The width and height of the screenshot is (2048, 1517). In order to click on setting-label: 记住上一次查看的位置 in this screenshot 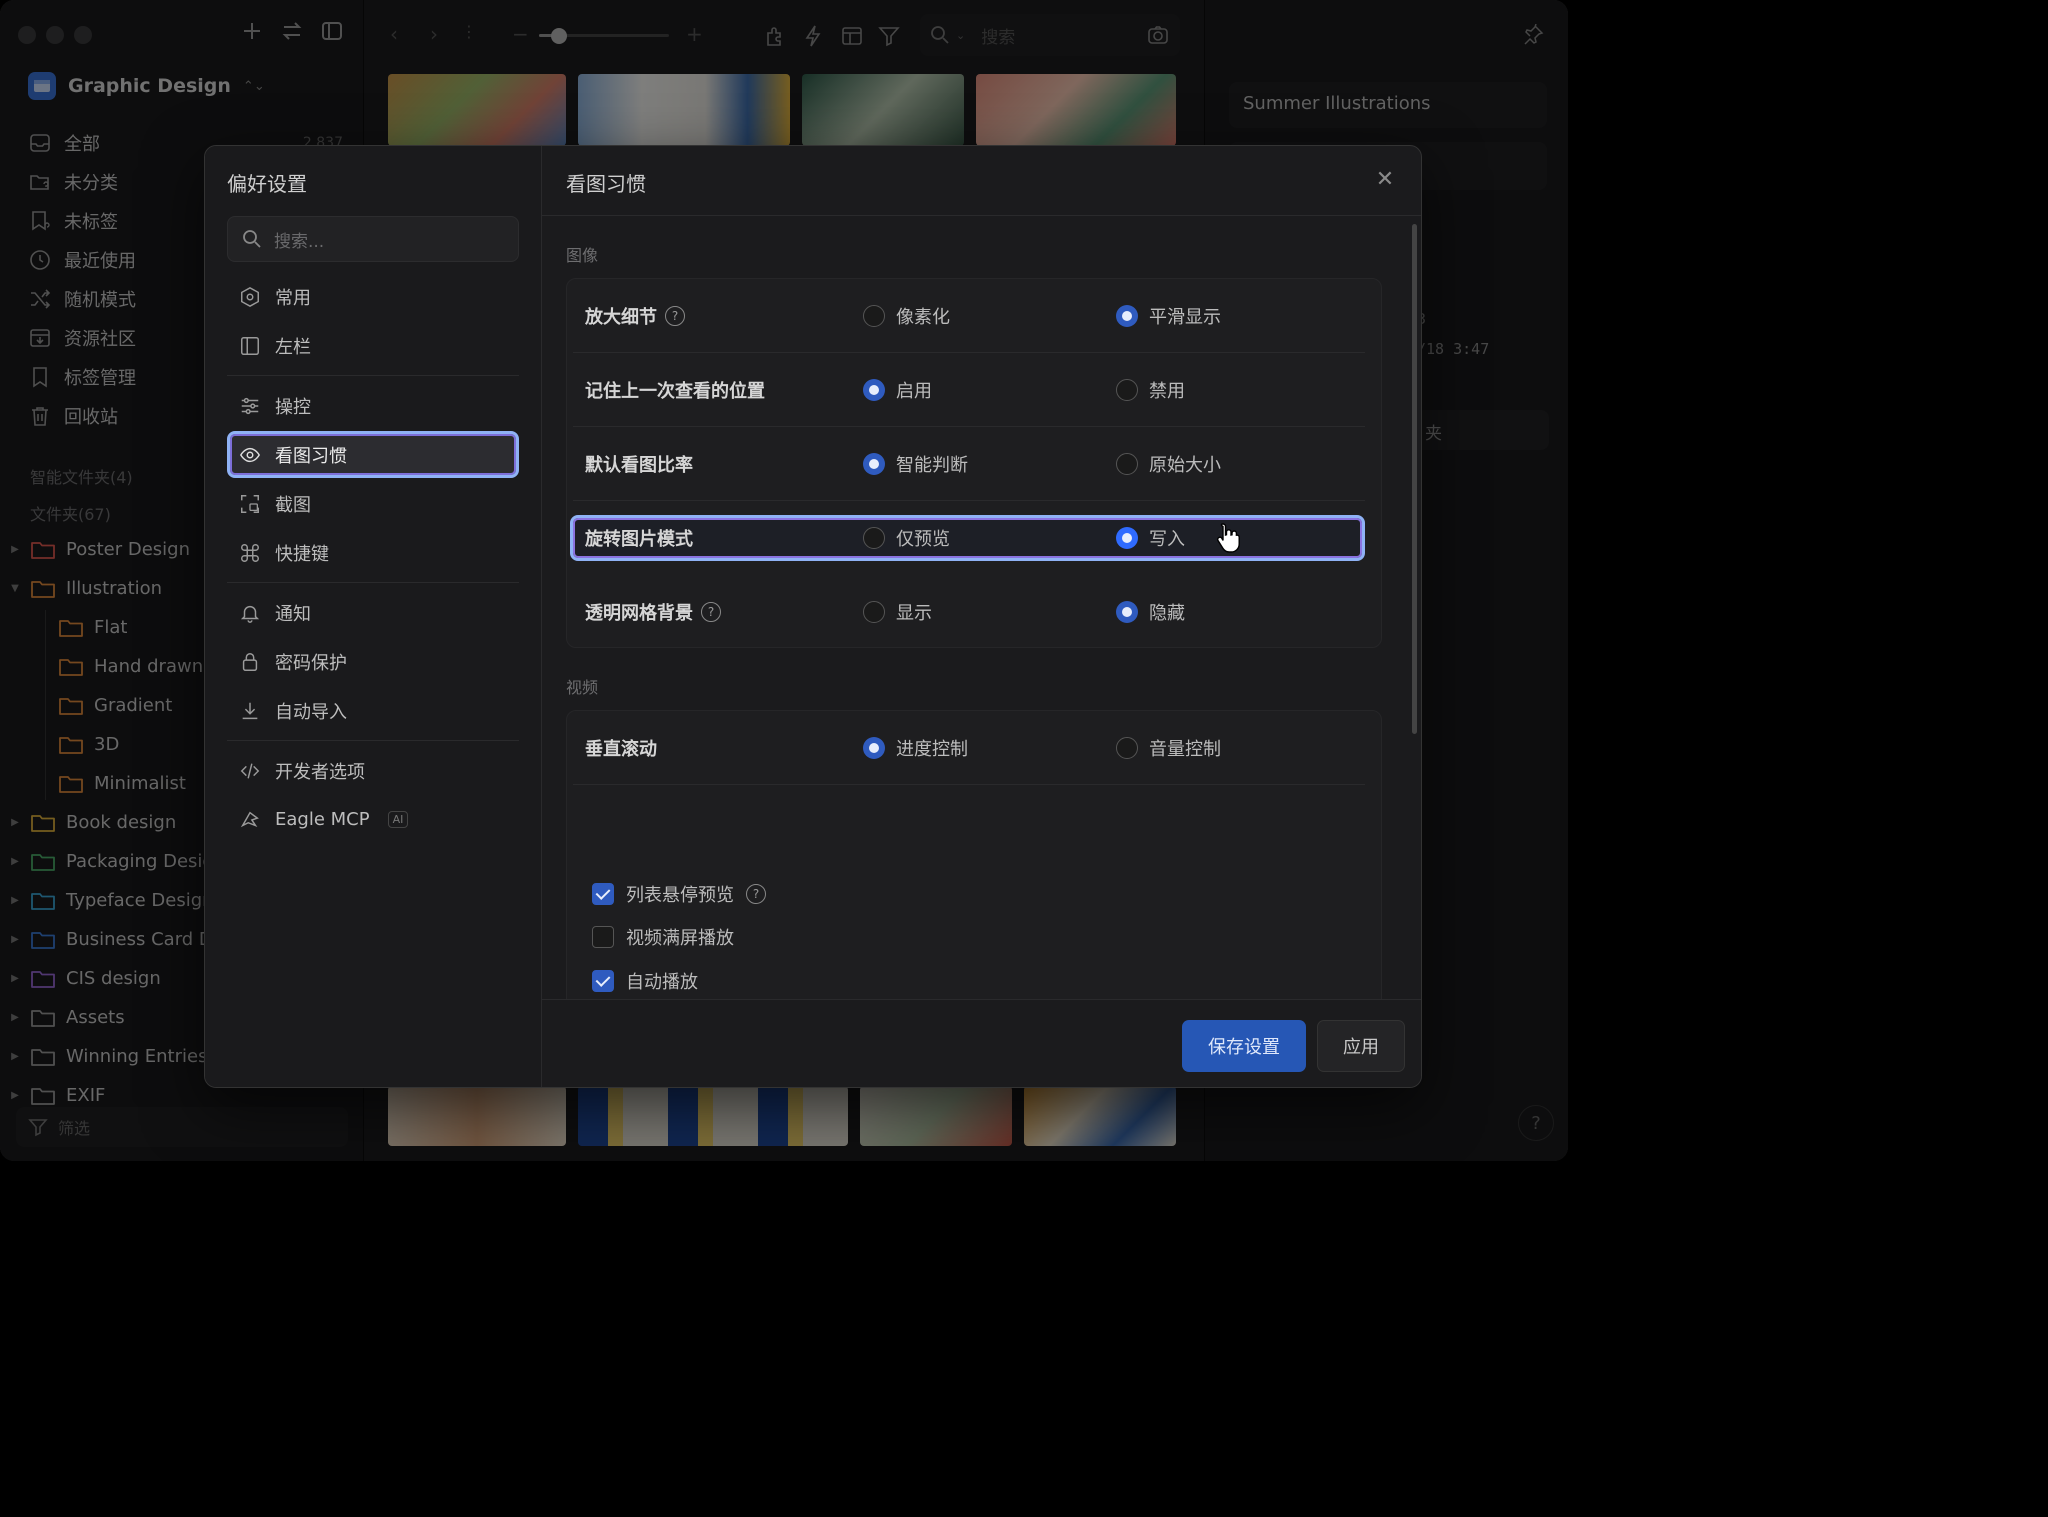, I will do `click(713, 390)`.